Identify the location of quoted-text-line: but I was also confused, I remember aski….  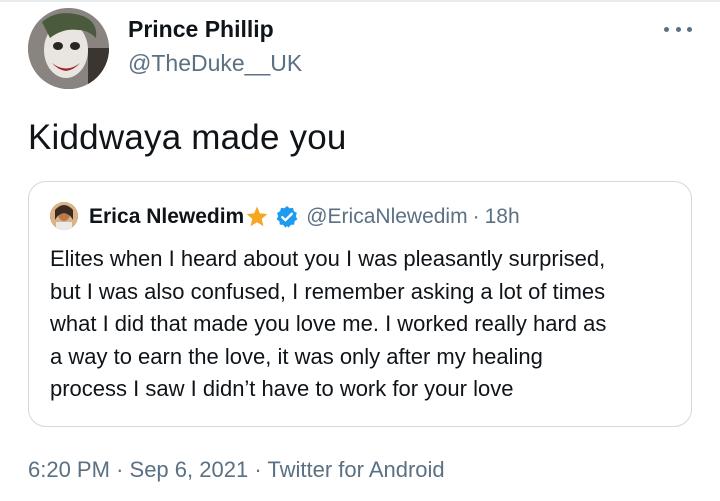
(328, 291).